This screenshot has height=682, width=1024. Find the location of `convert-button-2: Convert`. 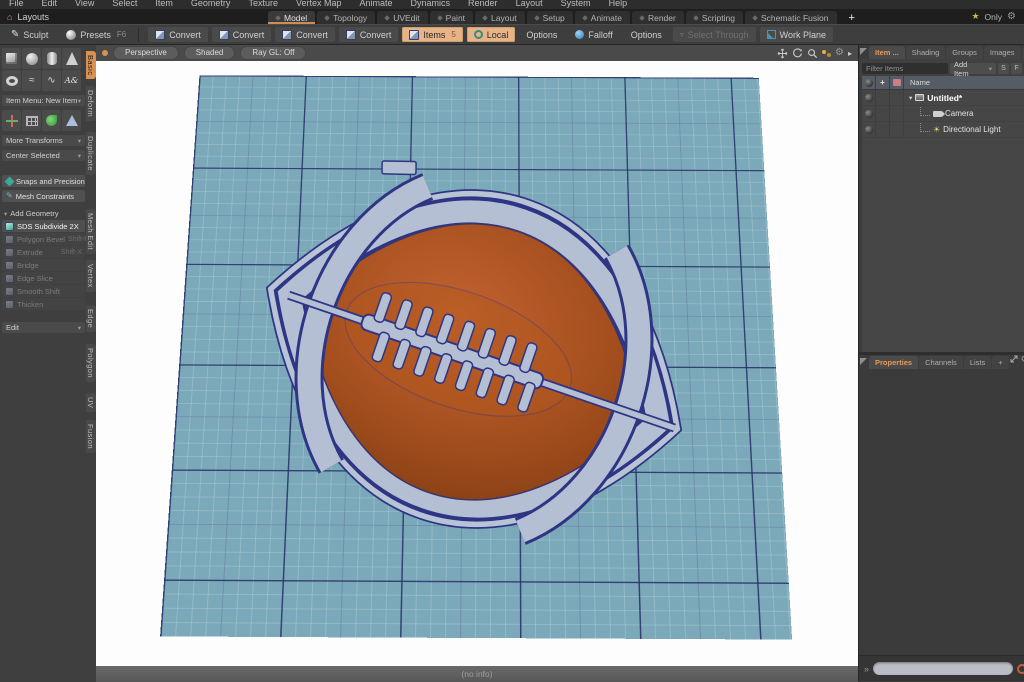

convert-button-2: Convert is located at coordinates (241, 34).